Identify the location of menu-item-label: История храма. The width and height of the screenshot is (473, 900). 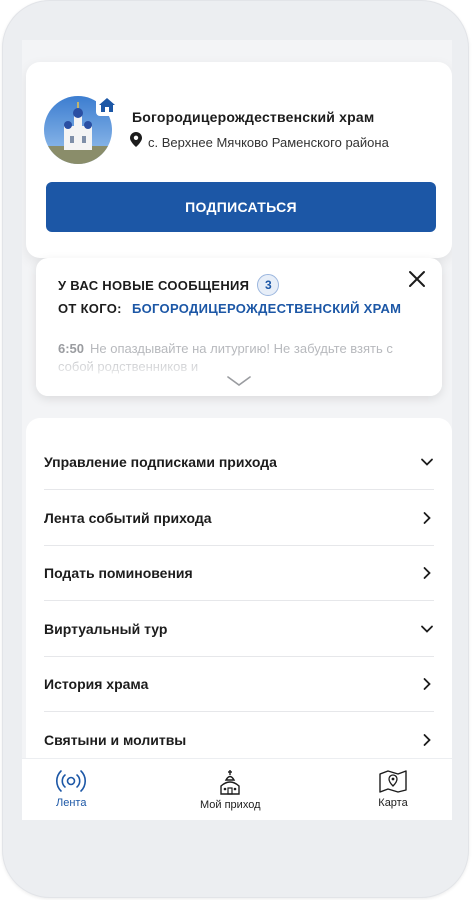
(96, 683).